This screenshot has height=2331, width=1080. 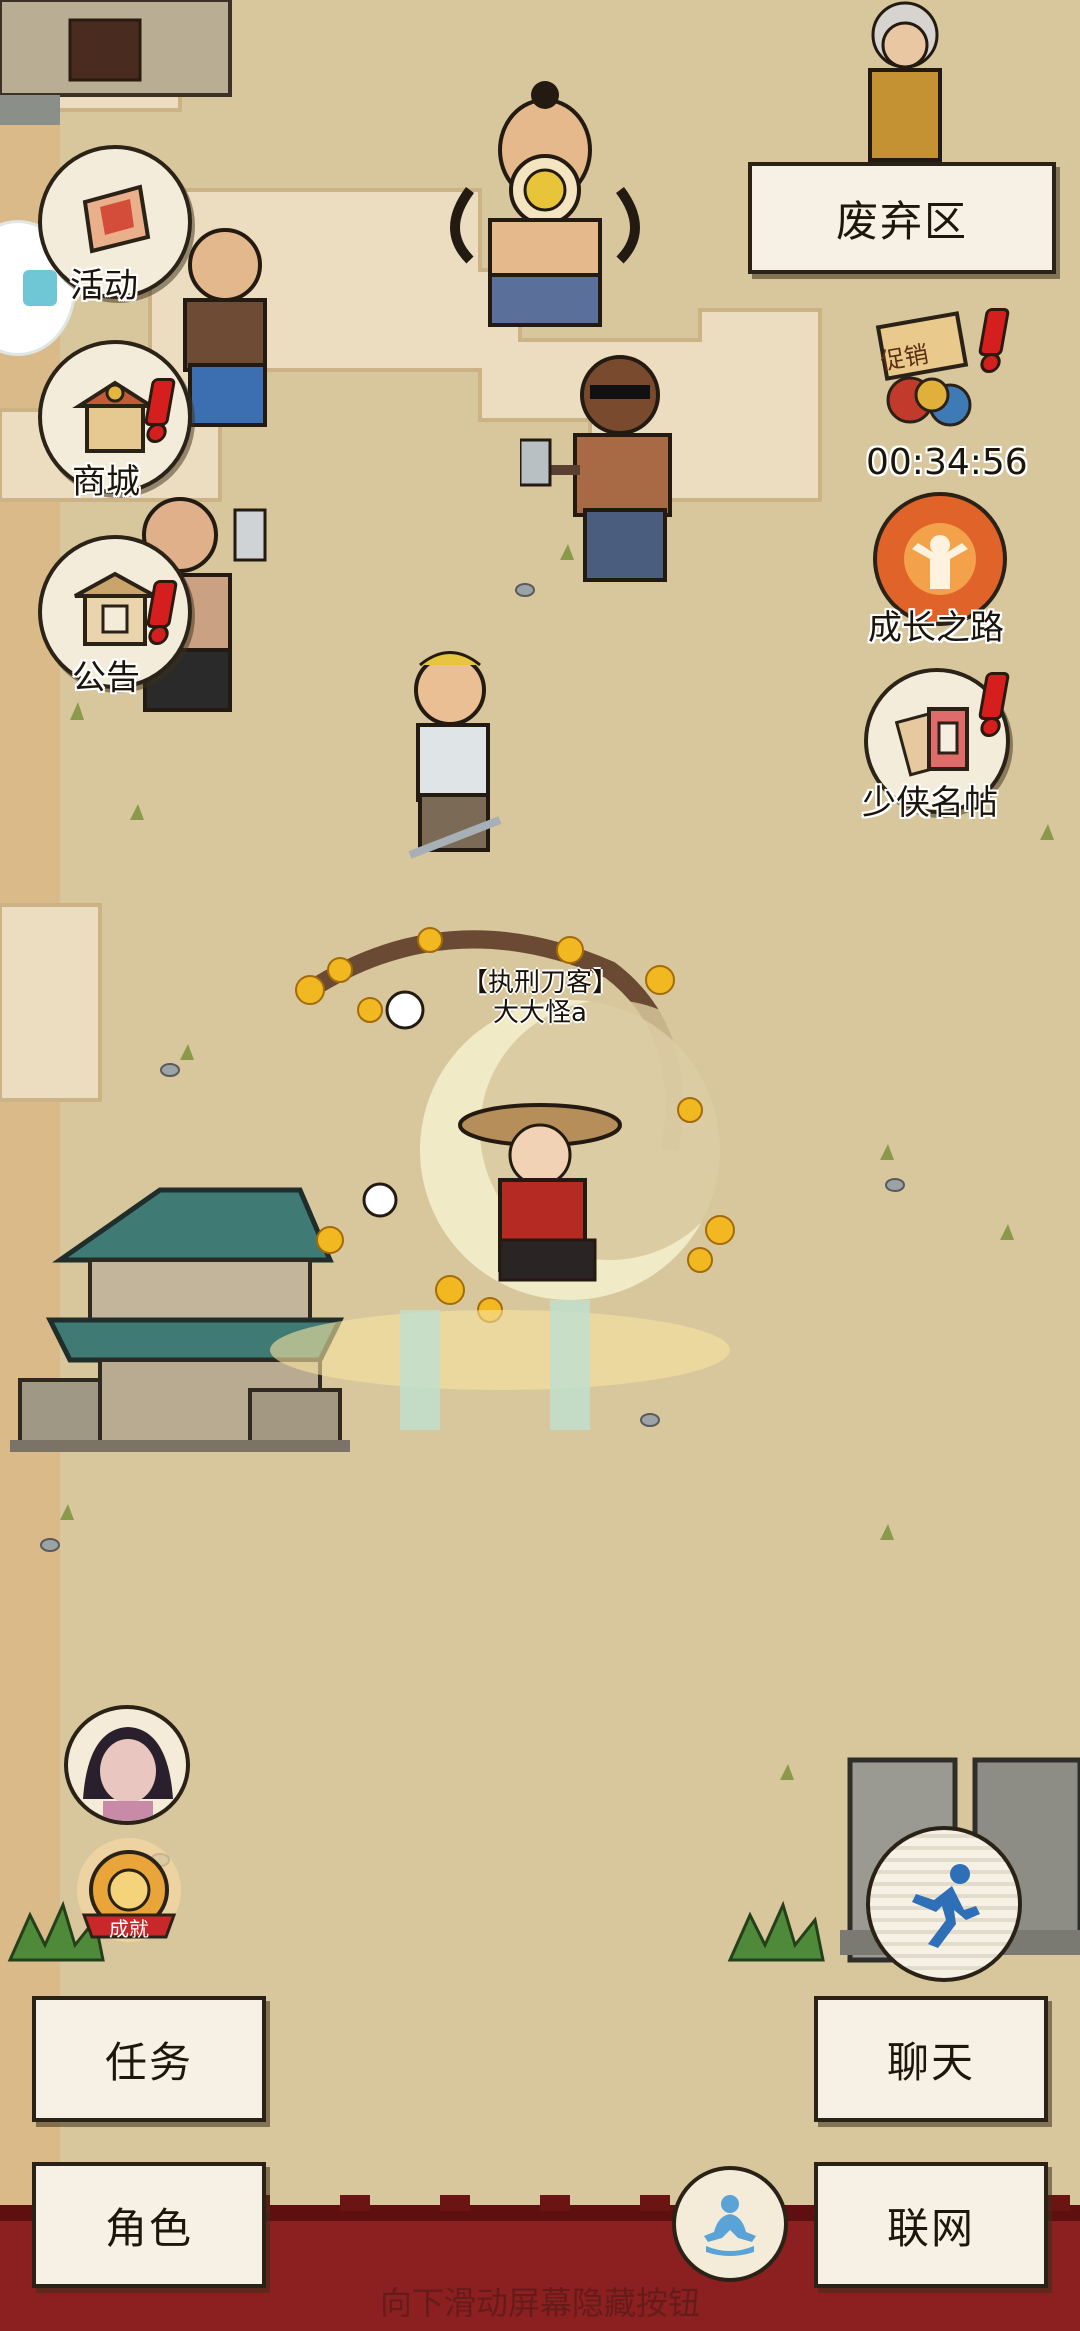 I want to click on chat-button: 聊天, so click(x=931, y=2059).